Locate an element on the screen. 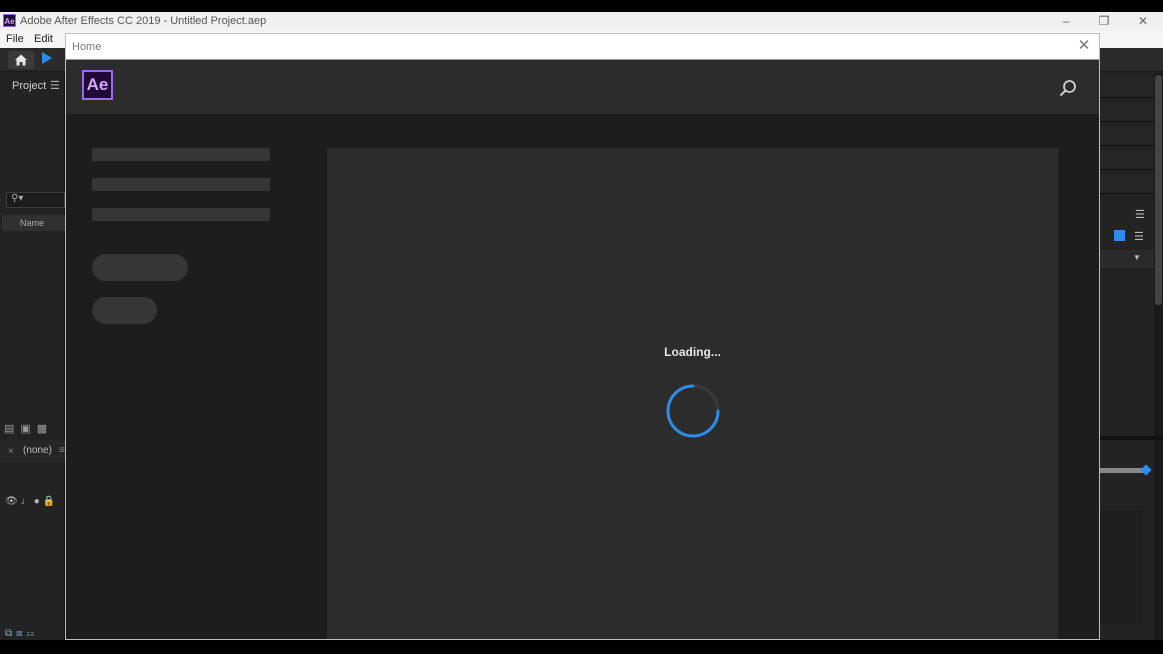 The width and height of the screenshot is (1163, 654). home-button is located at coordinates (21, 60).